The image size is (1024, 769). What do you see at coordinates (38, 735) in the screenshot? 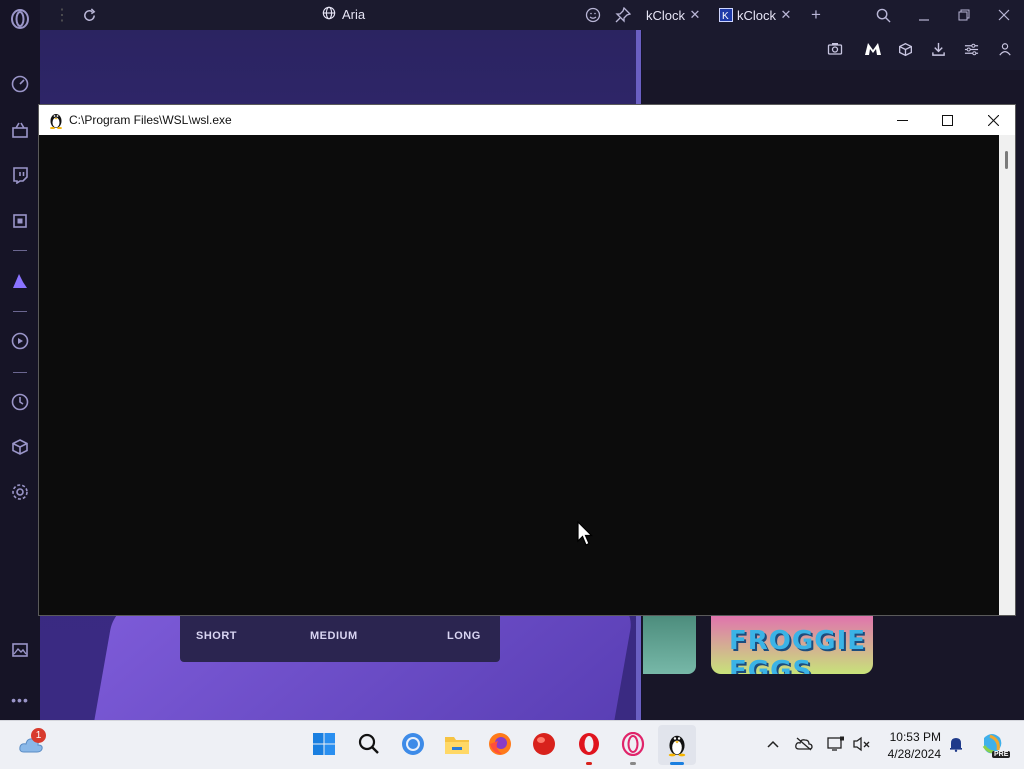
I see `notification-badge: 1` at bounding box center [38, 735].